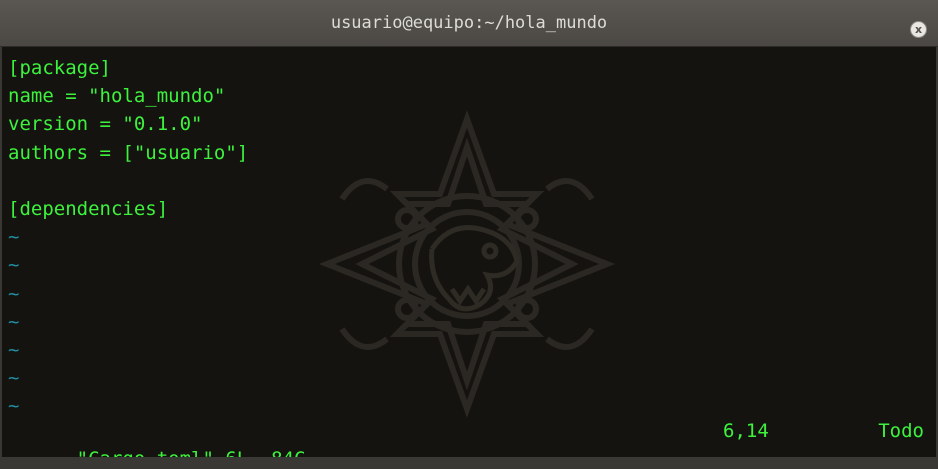  What do you see at coordinates (105, 124) in the screenshot?
I see `buffer-line: version = "0.1.0"` at bounding box center [105, 124].